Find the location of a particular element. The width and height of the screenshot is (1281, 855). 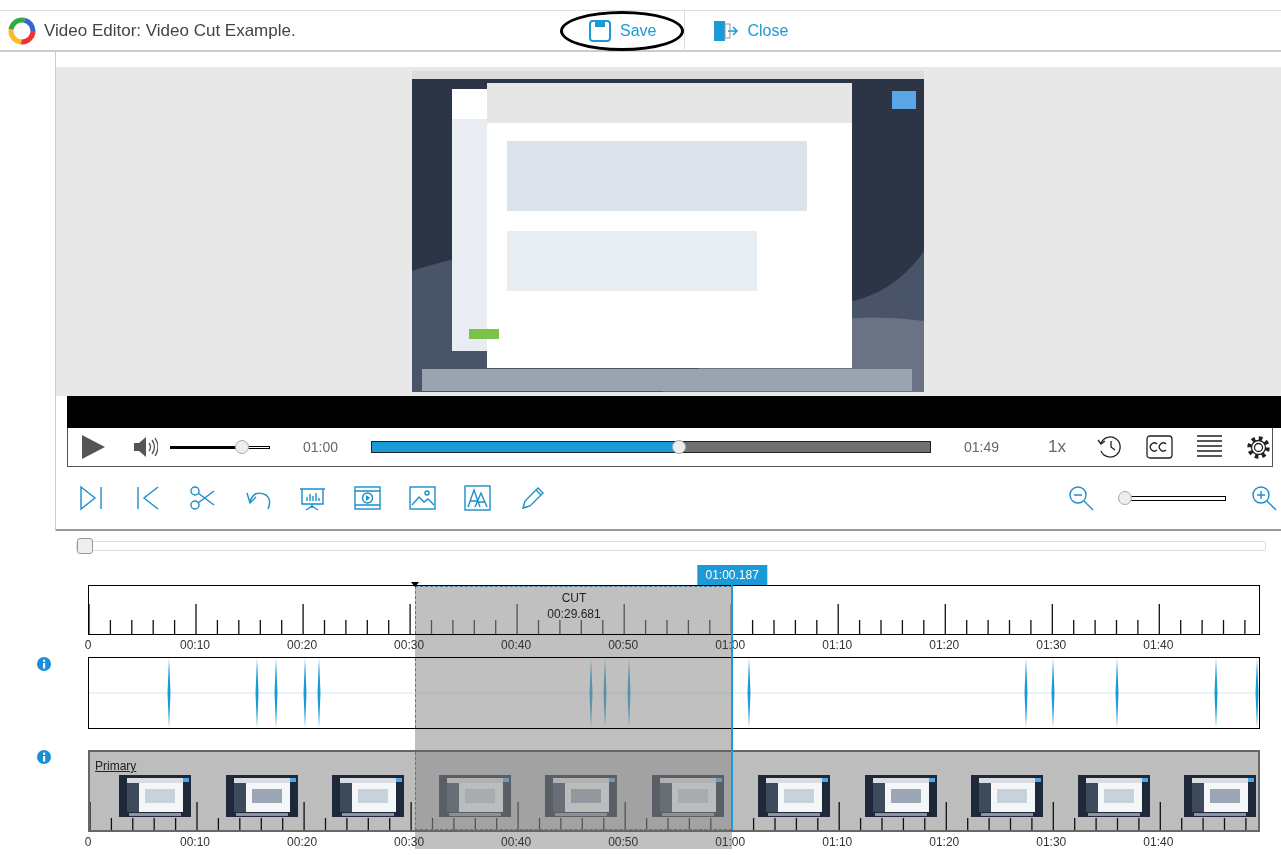

playback-speed: 1x is located at coordinates (1057, 447).